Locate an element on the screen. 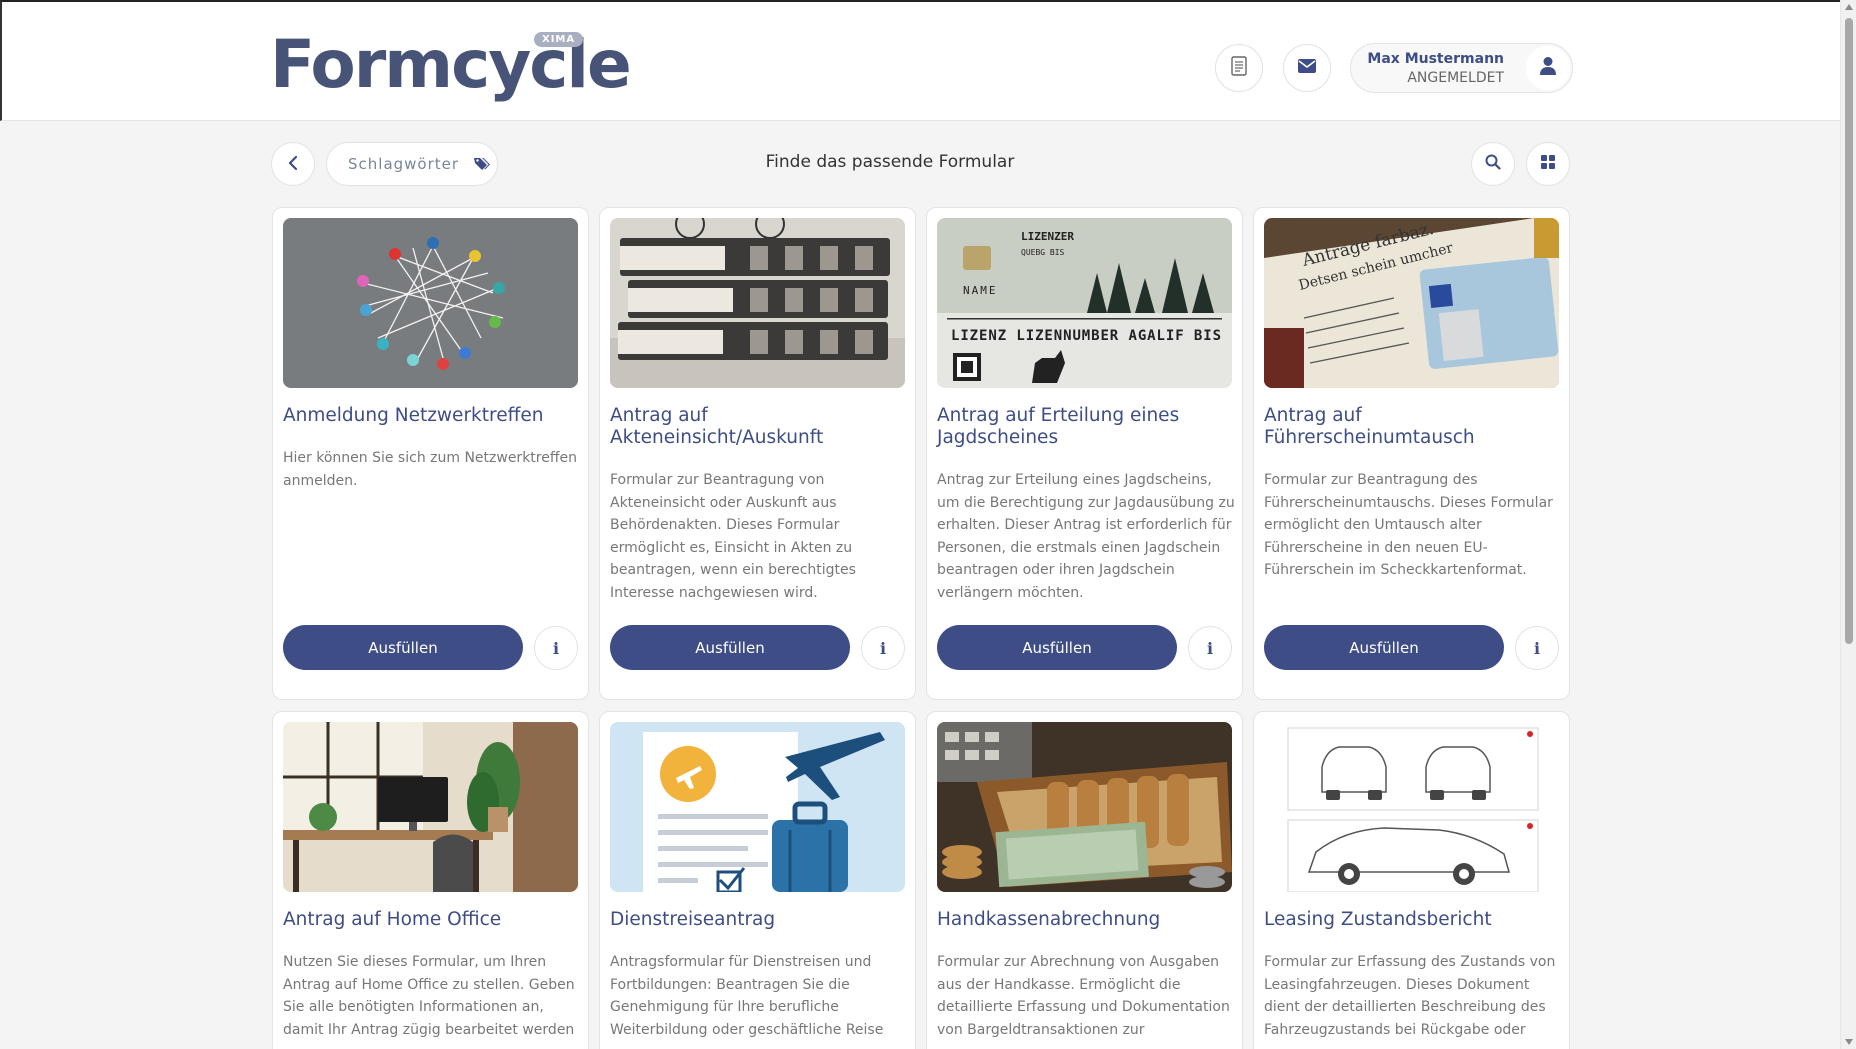  user-status: ANGEMELDET is located at coordinates (1455, 78).